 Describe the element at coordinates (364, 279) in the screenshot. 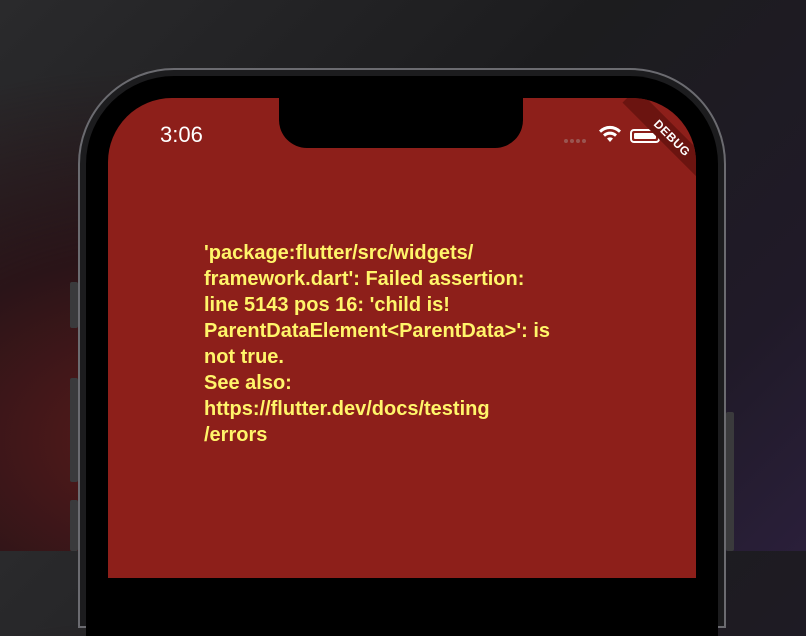

I see `error-line: framework.dart': Failed assertion:` at that location.